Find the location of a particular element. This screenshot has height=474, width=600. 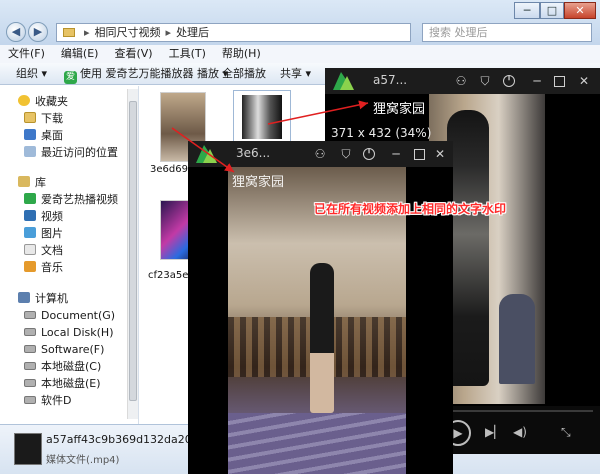

scrollbar-thumb is located at coordinates (133, 251).